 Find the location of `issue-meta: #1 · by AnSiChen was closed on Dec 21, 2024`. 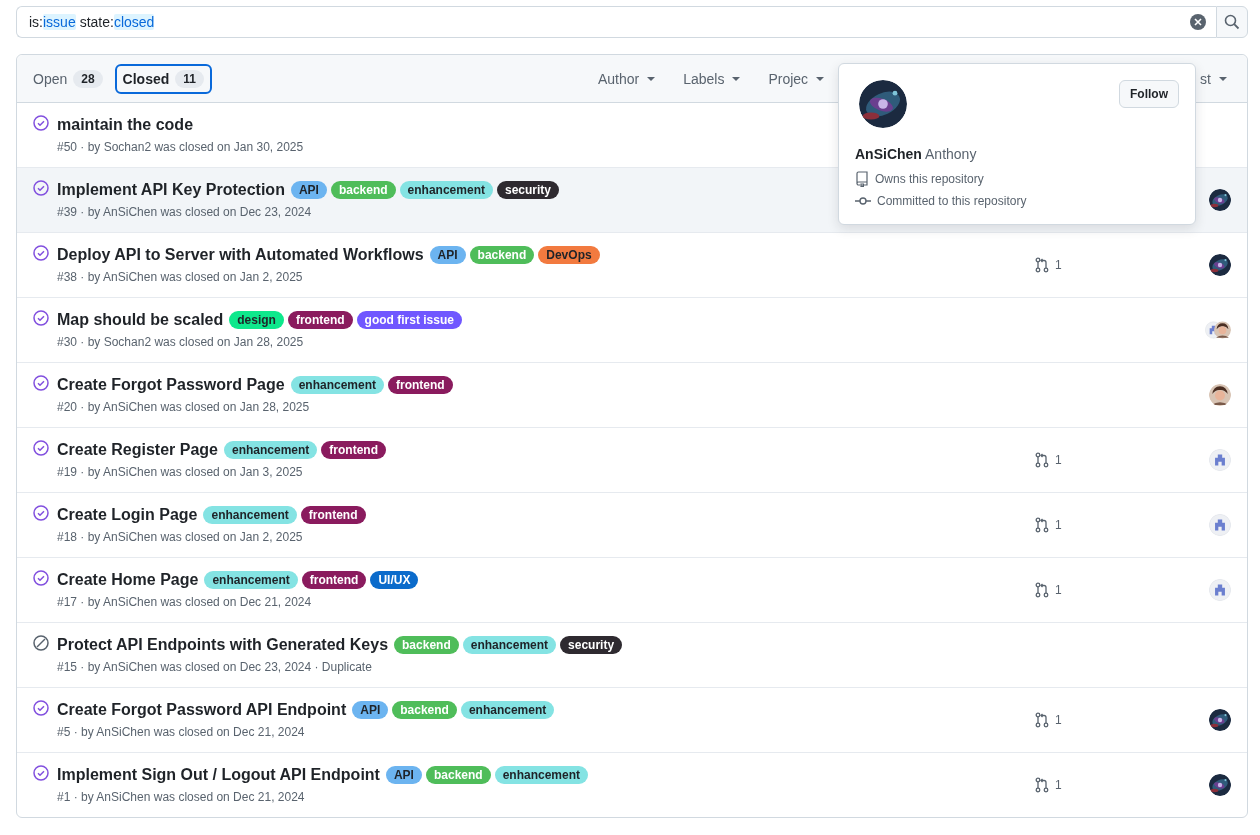

issue-meta: #1 · by AnSiChen was closed on Dec 21, 2024 is located at coordinates (181, 797).